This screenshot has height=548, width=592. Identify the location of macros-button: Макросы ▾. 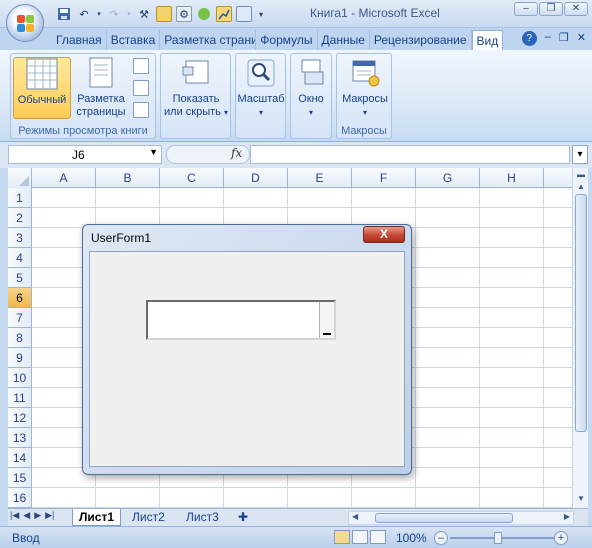
(365, 88).